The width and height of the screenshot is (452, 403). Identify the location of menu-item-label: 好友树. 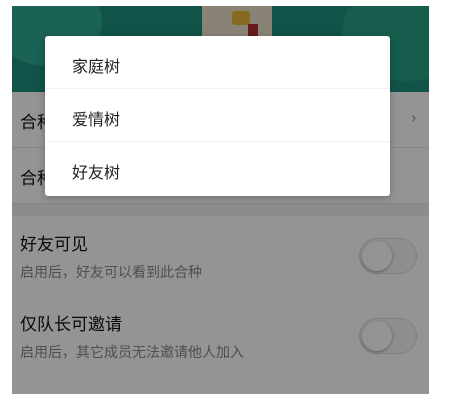
(96, 172).